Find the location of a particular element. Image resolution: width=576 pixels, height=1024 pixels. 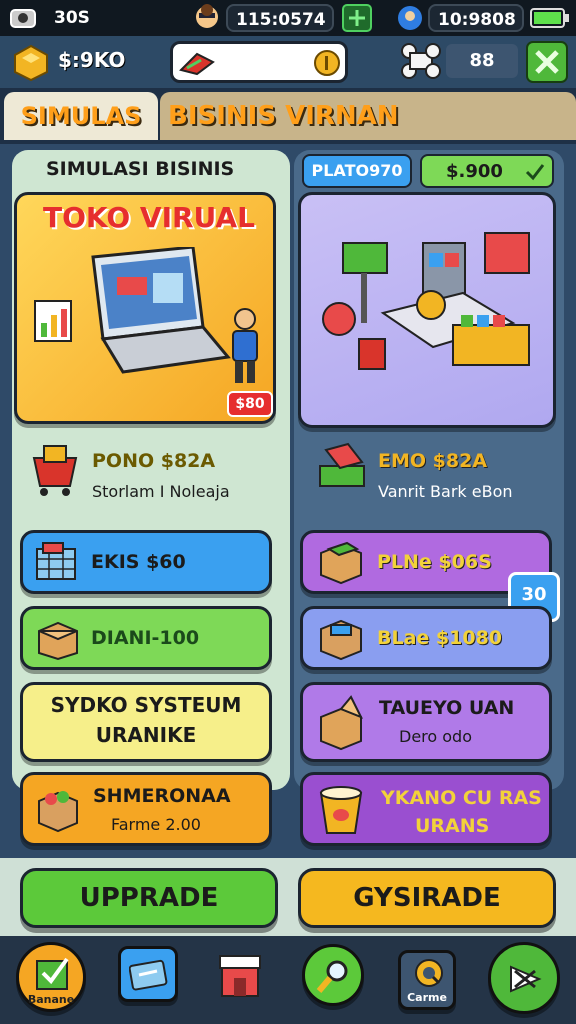

right-card-taueyo: TAUEYO UAN Dero odo is located at coordinates (426, 722).